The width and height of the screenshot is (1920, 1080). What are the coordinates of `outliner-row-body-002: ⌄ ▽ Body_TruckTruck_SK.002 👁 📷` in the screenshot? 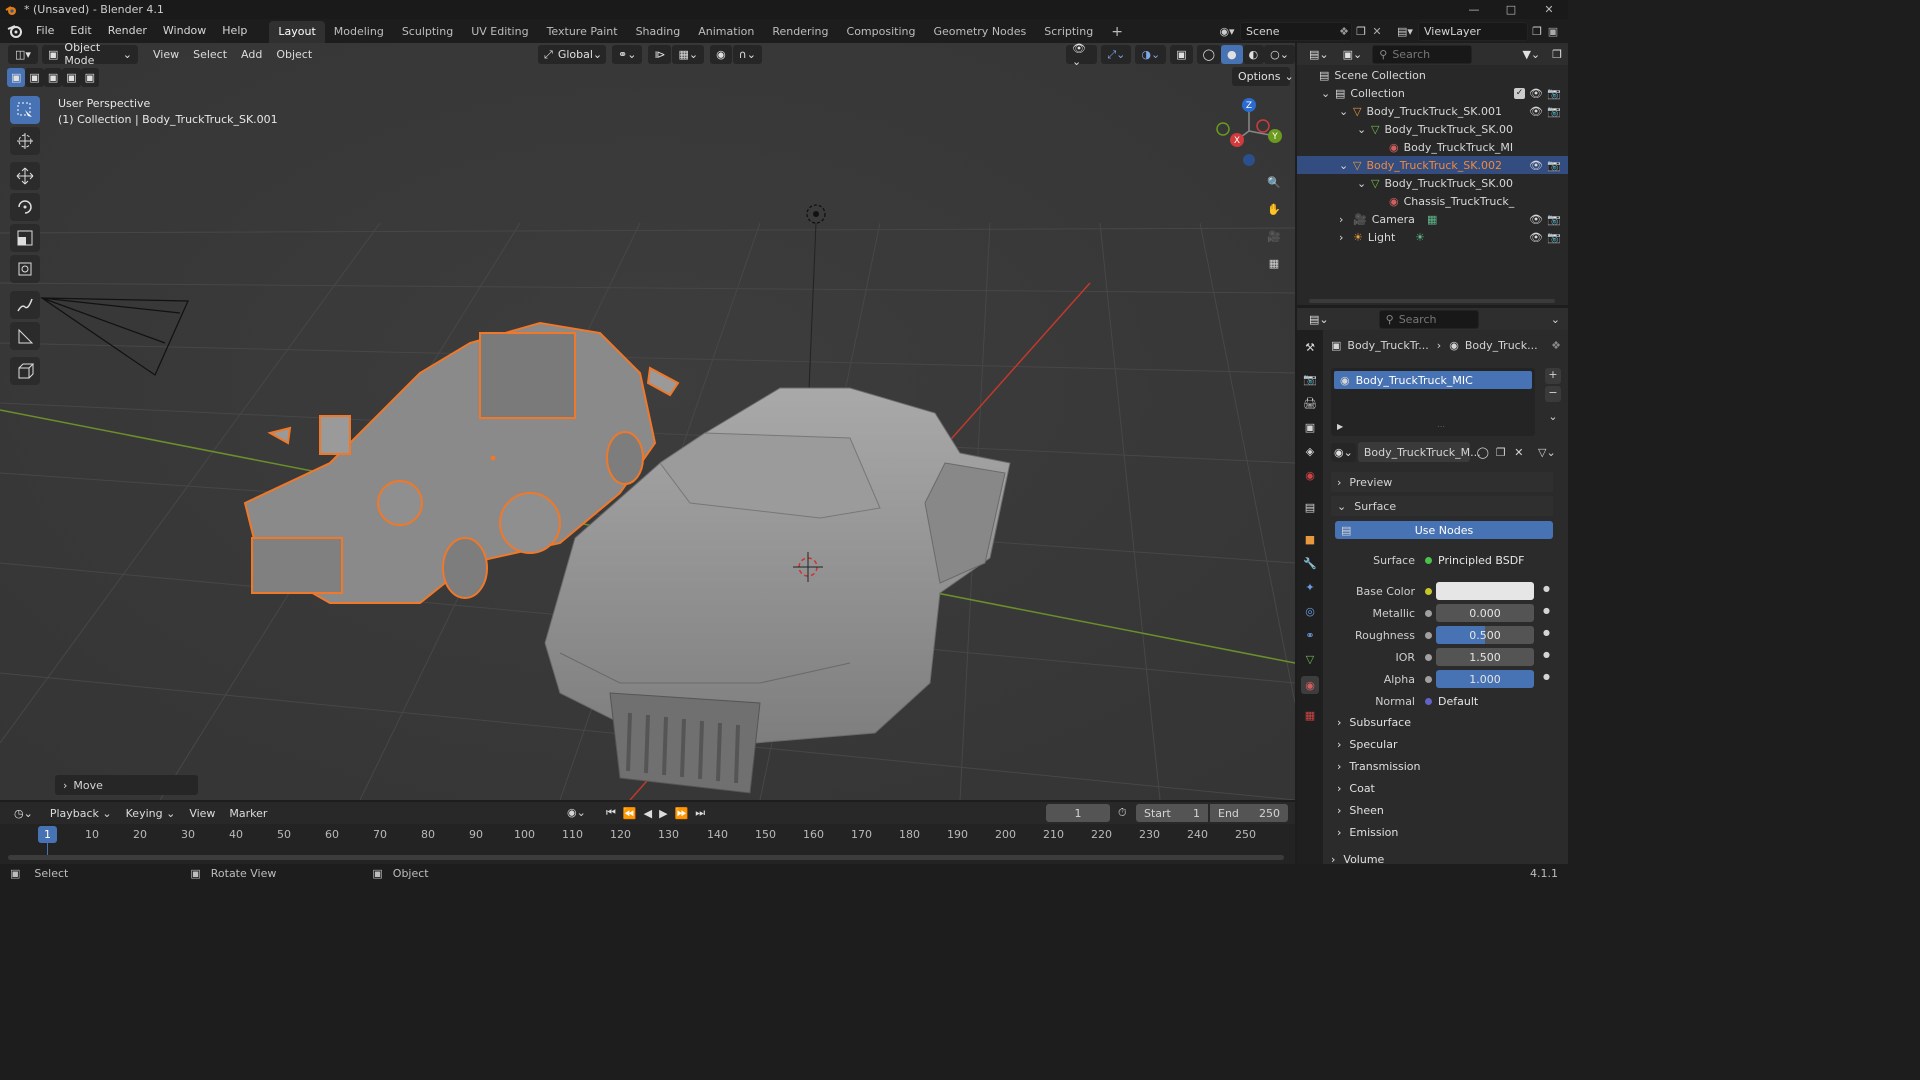 It's located at (1432, 165).